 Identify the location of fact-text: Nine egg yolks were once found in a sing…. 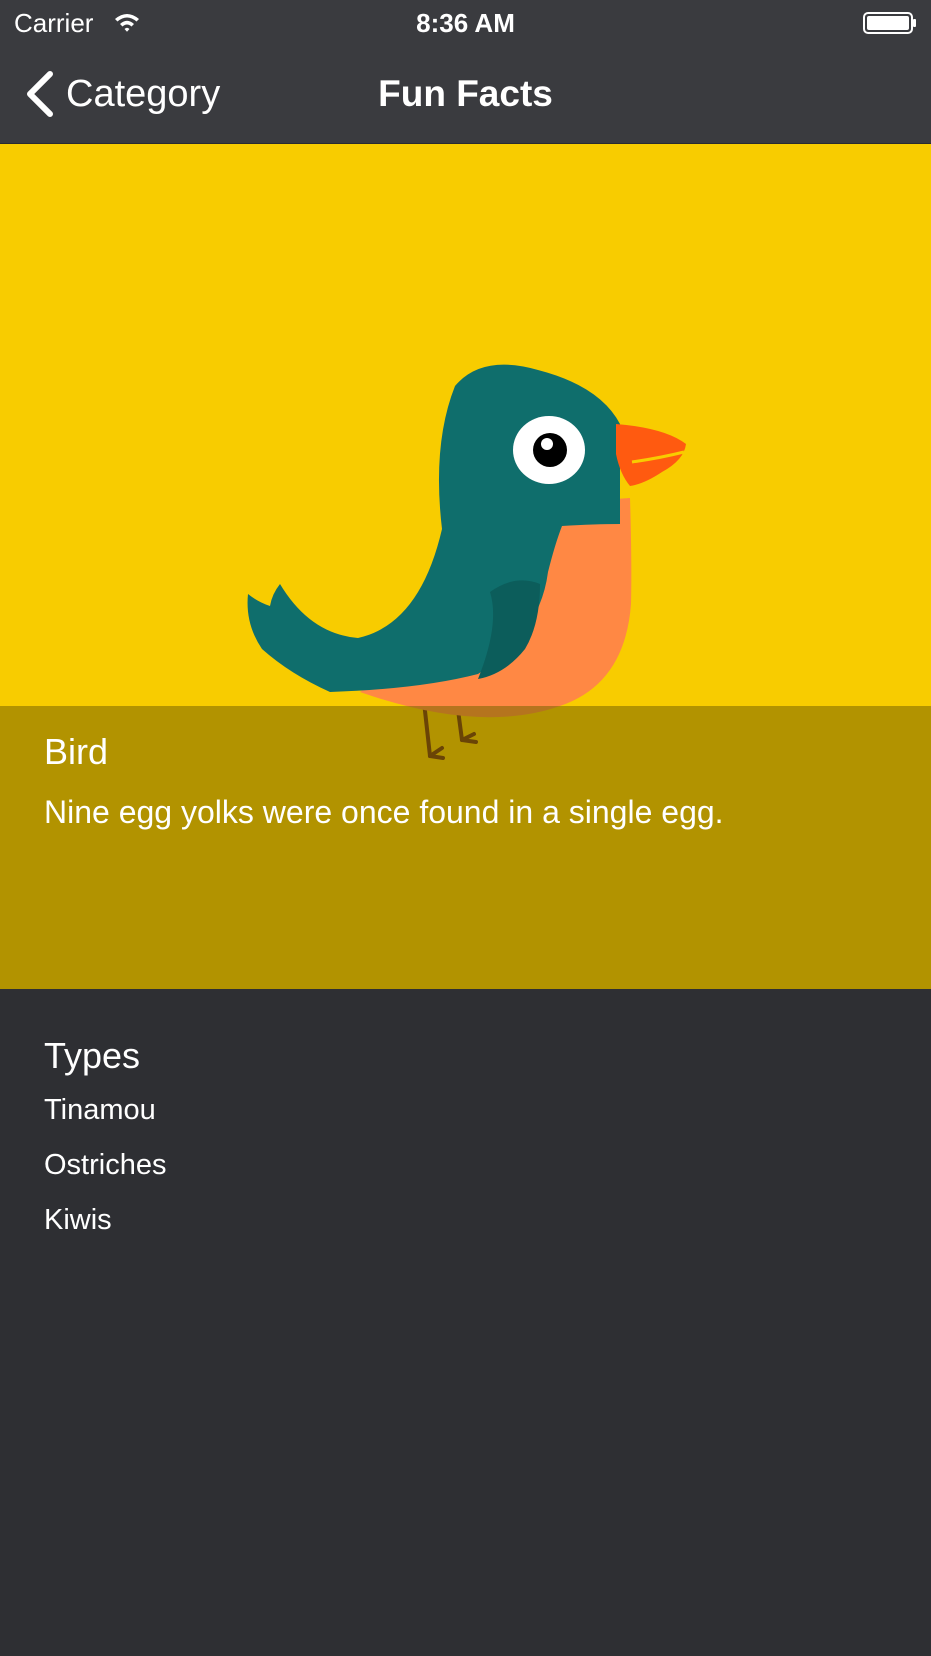
(384, 812).